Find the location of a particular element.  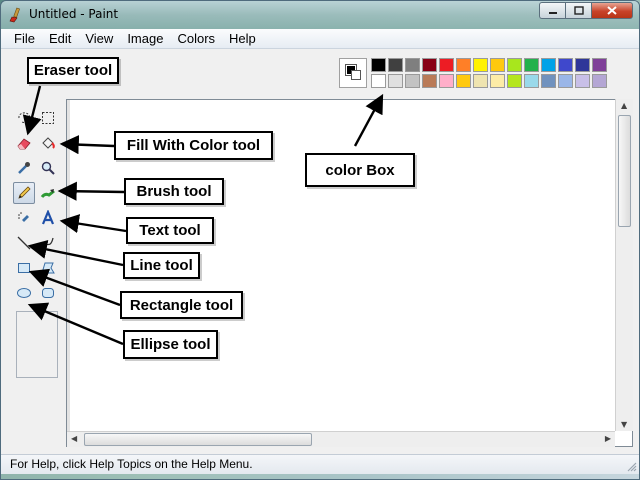

minimize-button is located at coordinates (552, 10).